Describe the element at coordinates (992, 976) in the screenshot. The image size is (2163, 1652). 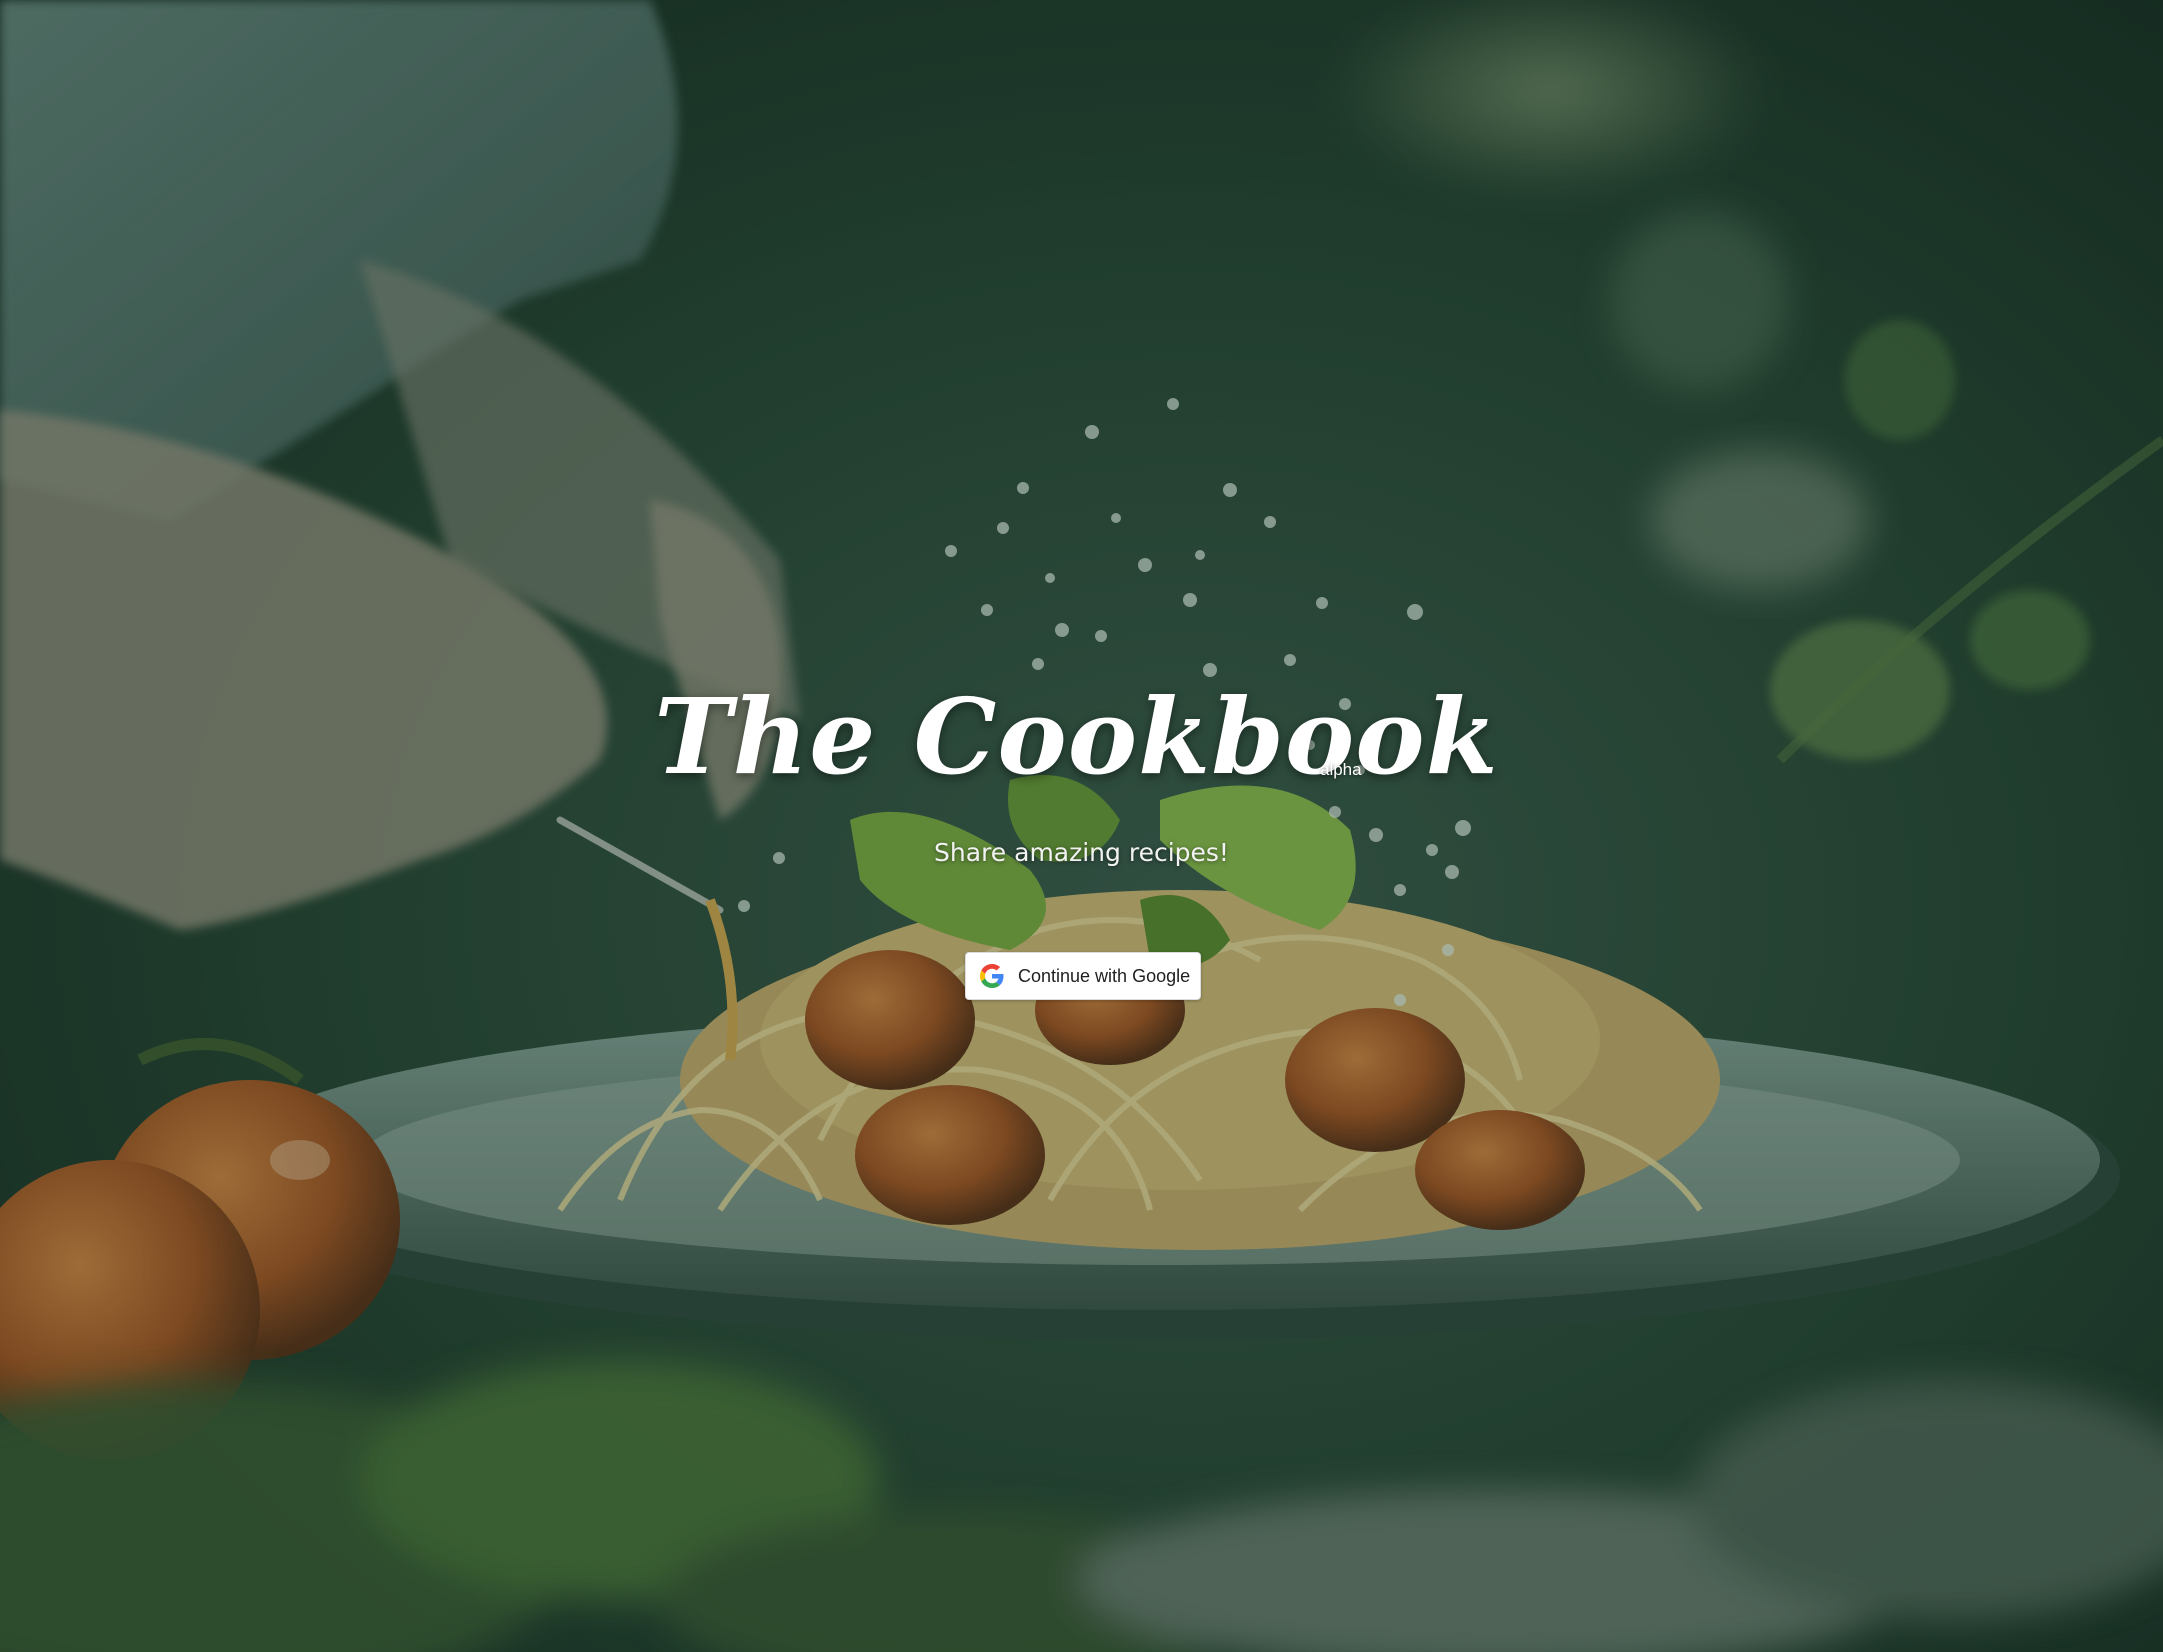
I see `google-g-icon` at that location.